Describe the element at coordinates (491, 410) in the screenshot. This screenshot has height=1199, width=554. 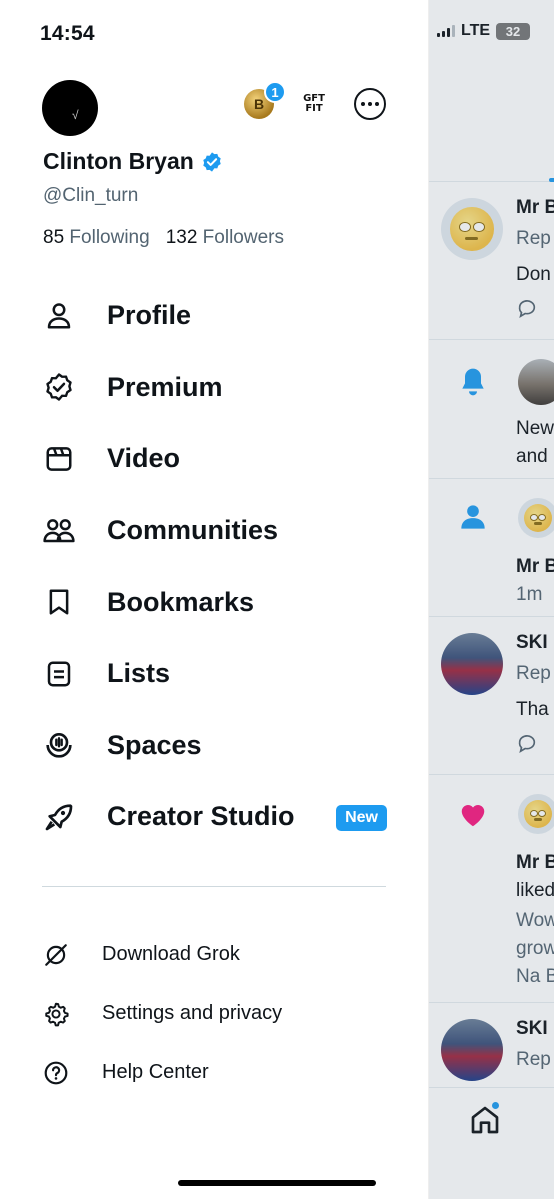
I see `notification-item: New and` at that location.